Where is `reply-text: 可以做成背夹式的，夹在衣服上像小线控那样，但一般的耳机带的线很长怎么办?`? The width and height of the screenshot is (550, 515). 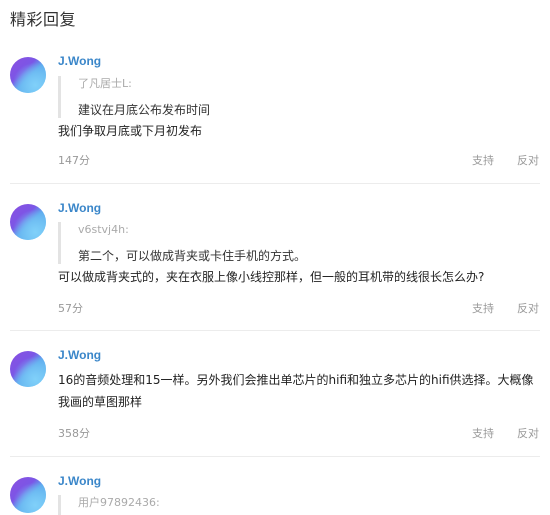 reply-text: 可以做成背夹式的，夹在衣服上像小线控那样，但一般的耳机带的线很长怎么办? is located at coordinates (271, 277).